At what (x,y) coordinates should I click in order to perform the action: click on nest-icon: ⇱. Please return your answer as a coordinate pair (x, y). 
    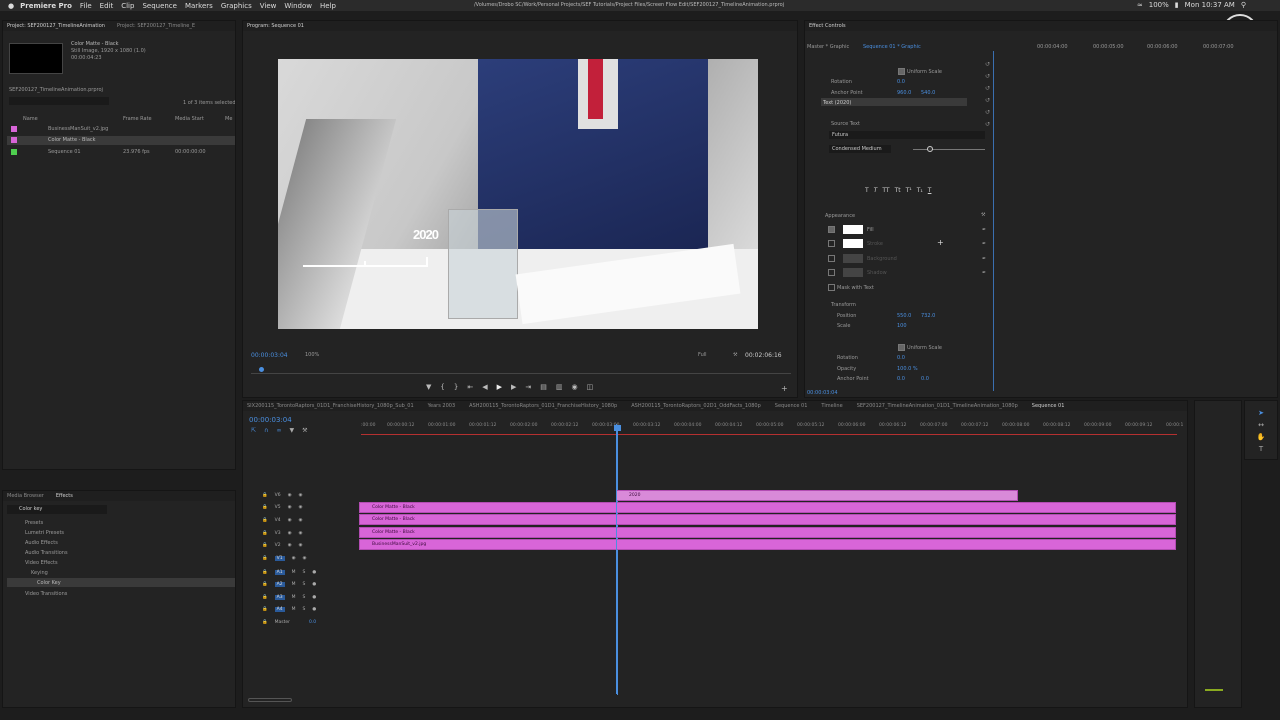
    Looking at the image, I should click on (253, 430).